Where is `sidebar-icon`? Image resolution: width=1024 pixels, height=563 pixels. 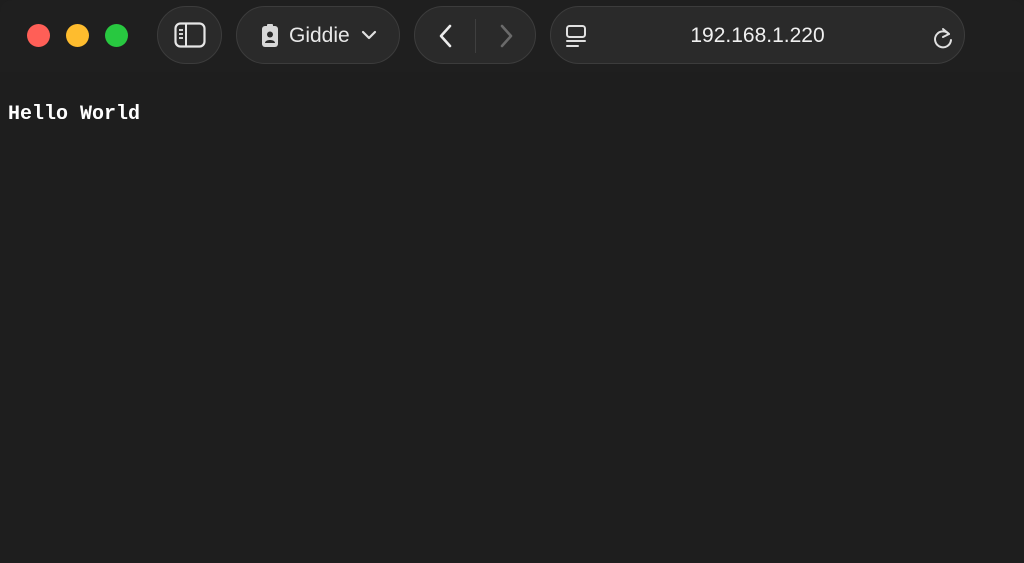 sidebar-icon is located at coordinates (190, 35).